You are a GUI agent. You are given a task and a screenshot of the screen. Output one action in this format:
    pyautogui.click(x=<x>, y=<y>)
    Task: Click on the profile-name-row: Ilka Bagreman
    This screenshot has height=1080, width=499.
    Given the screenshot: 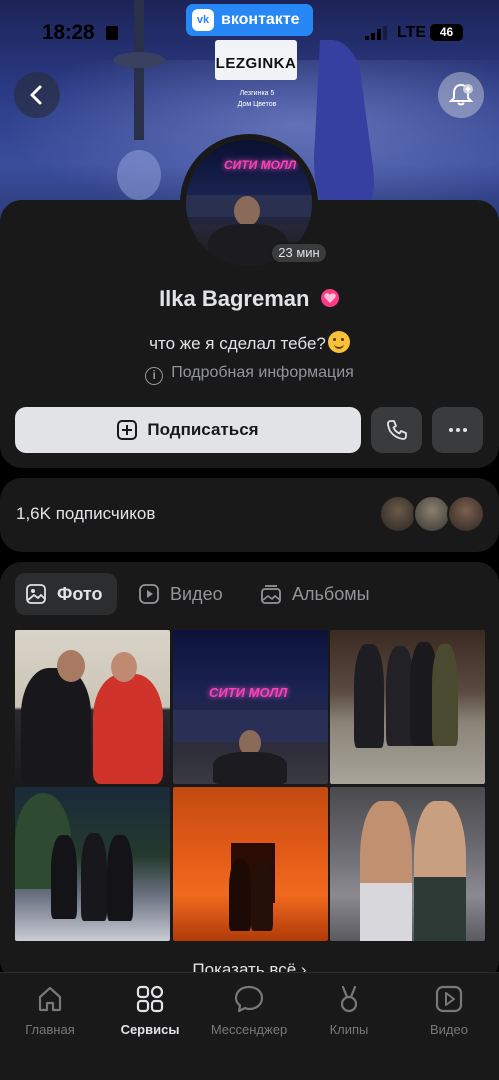 What is the action you would take?
    pyautogui.click(x=249, y=299)
    